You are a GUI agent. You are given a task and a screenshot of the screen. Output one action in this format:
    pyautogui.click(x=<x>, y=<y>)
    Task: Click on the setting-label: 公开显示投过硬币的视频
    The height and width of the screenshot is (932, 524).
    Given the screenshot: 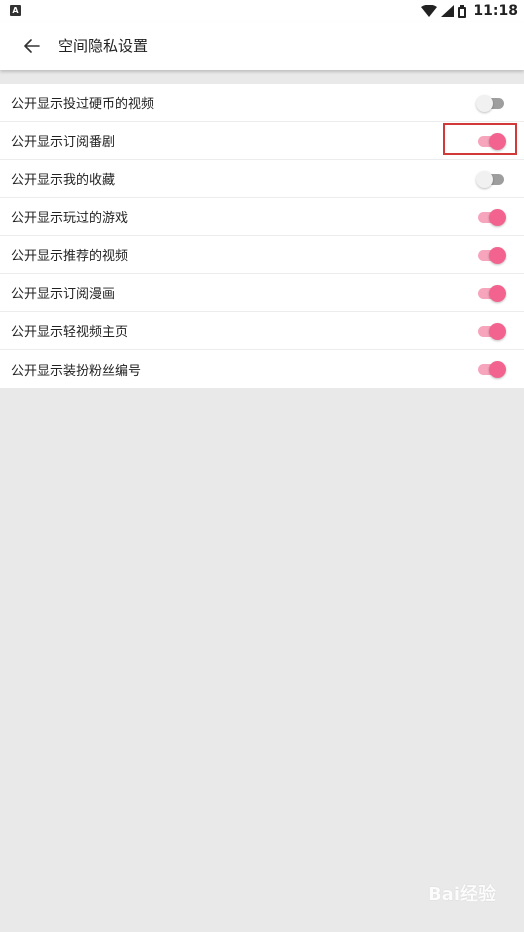 What is the action you would take?
    pyautogui.click(x=83, y=104)
    